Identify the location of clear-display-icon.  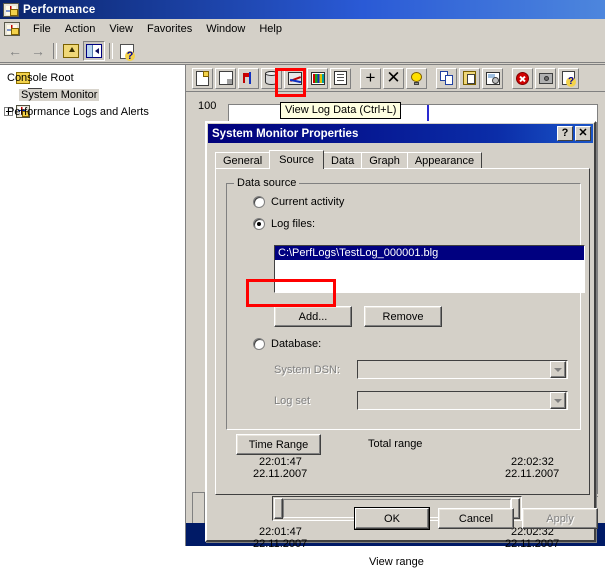
(225, 78).